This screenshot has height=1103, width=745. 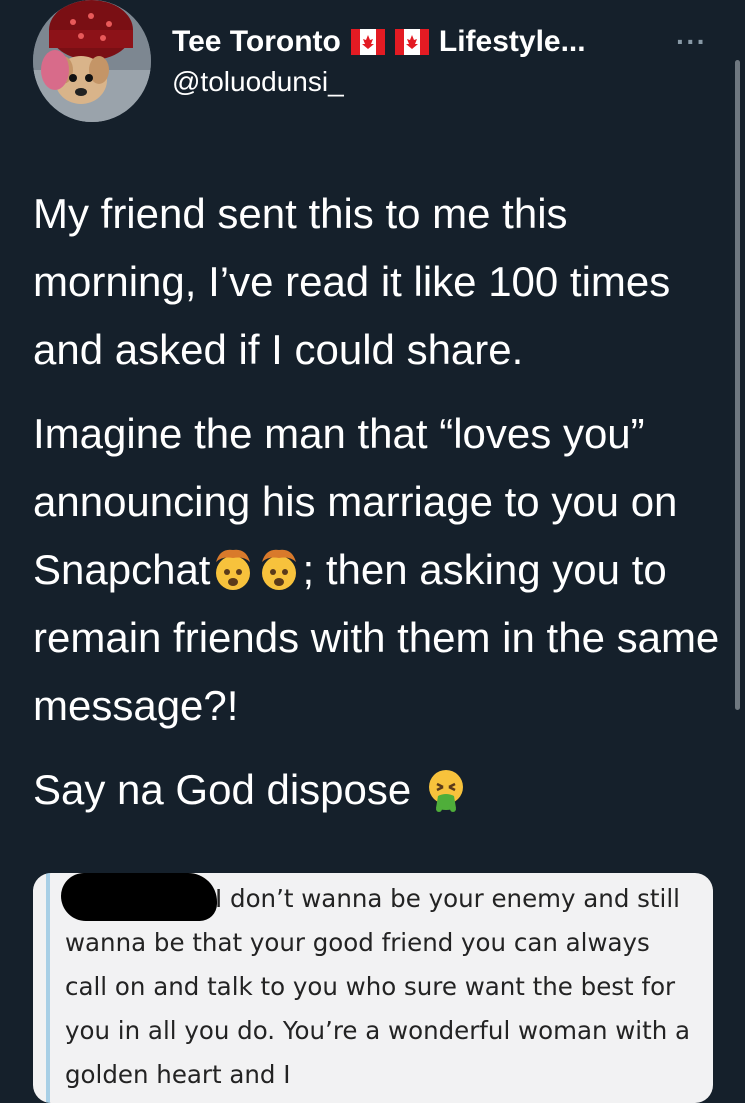 I want to click on scrollbar-thumb, so click(x=737, y=385).